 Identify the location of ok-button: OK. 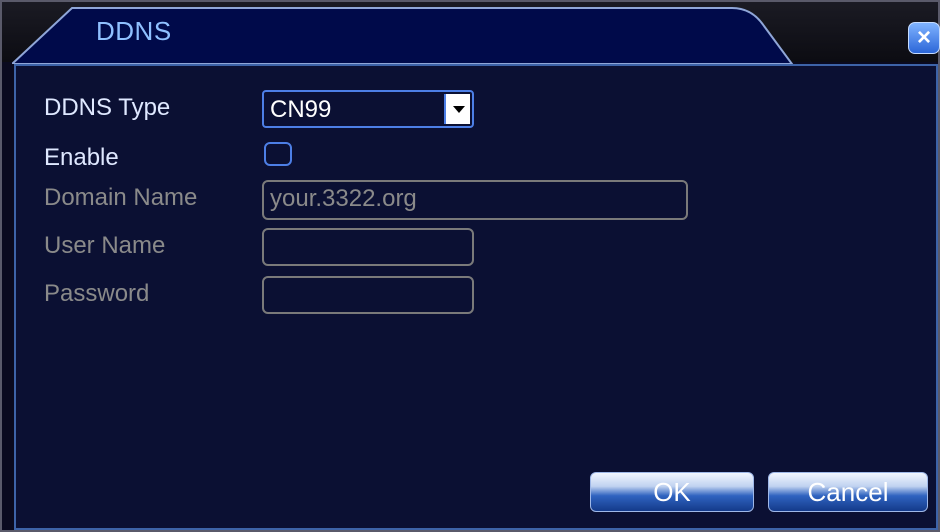
(672, 492).